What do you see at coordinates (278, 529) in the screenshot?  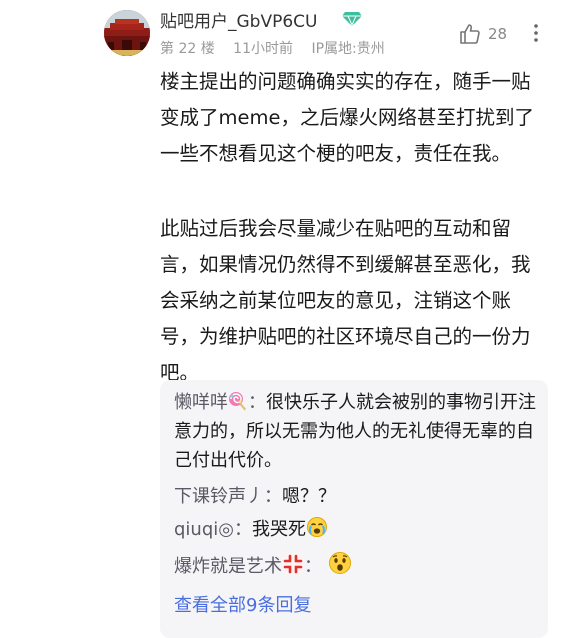 I see `reply-text: 我哭死` at bounding box center [278, 529].